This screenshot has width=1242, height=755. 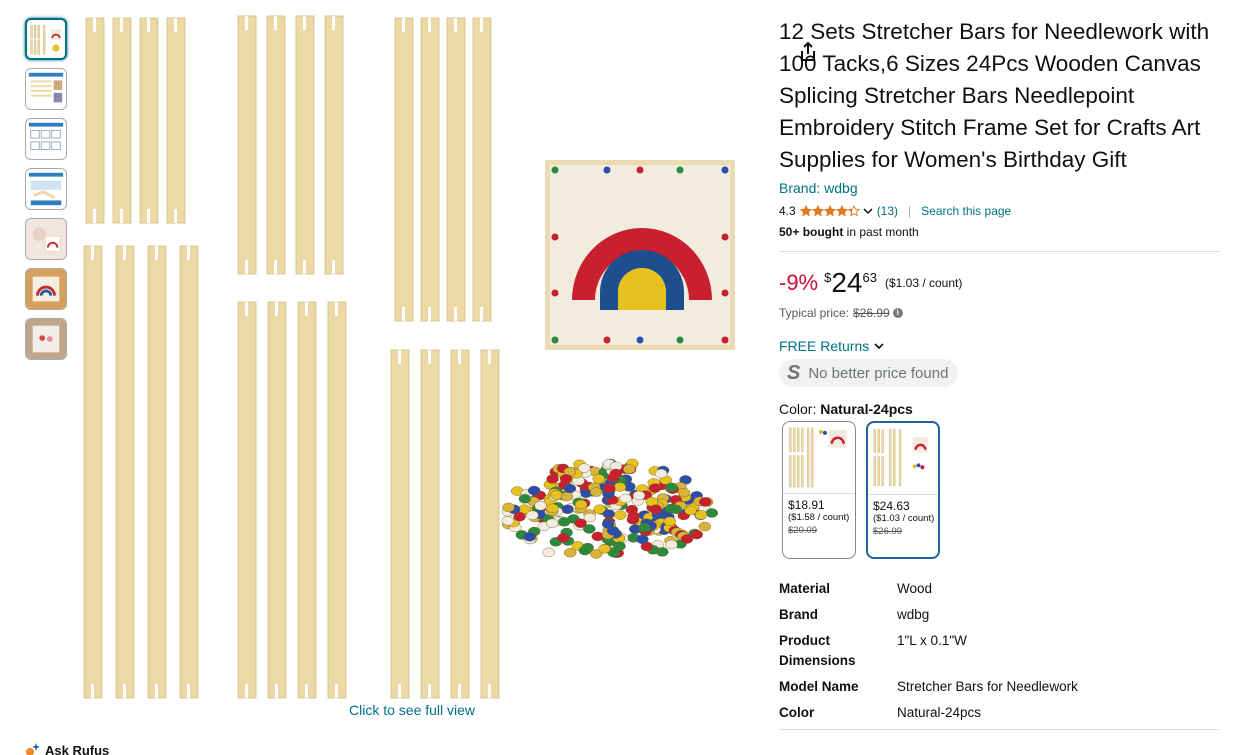 I want to click on typical-price-label: Typical price:, so click(x=814, y=313).